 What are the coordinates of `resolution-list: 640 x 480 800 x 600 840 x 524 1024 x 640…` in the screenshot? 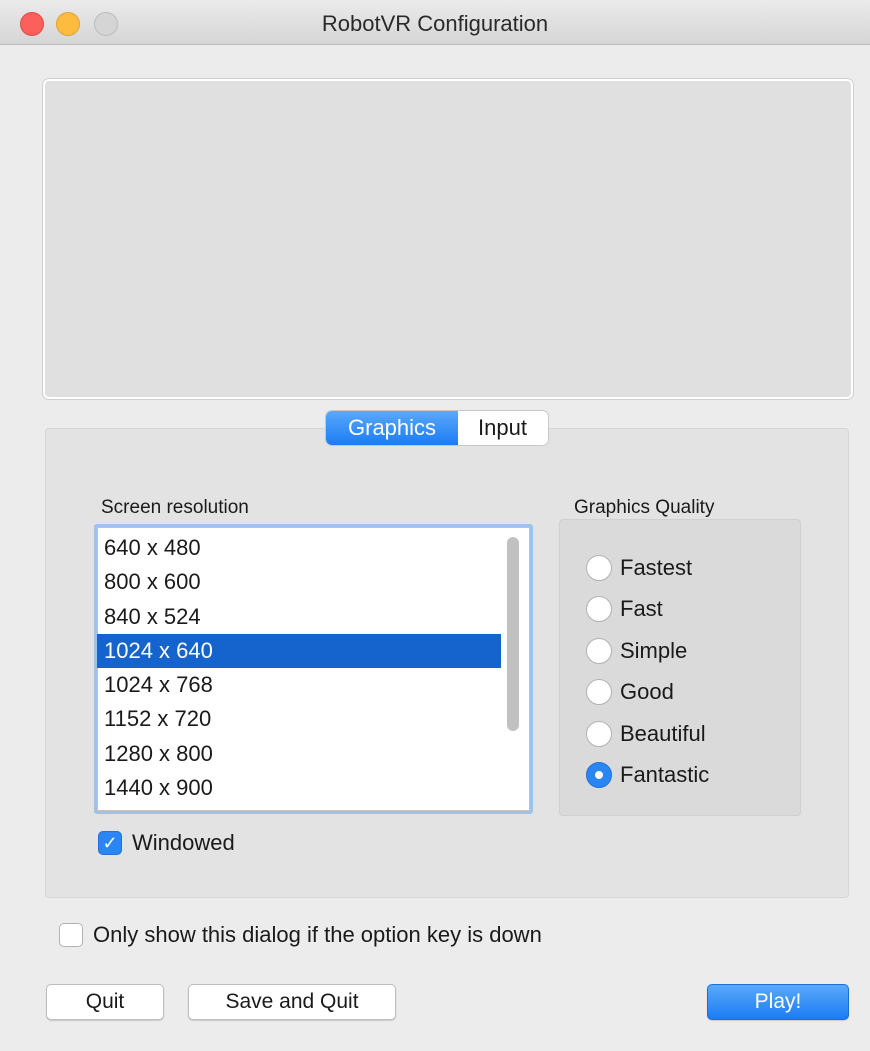 It's located at (313, 669).